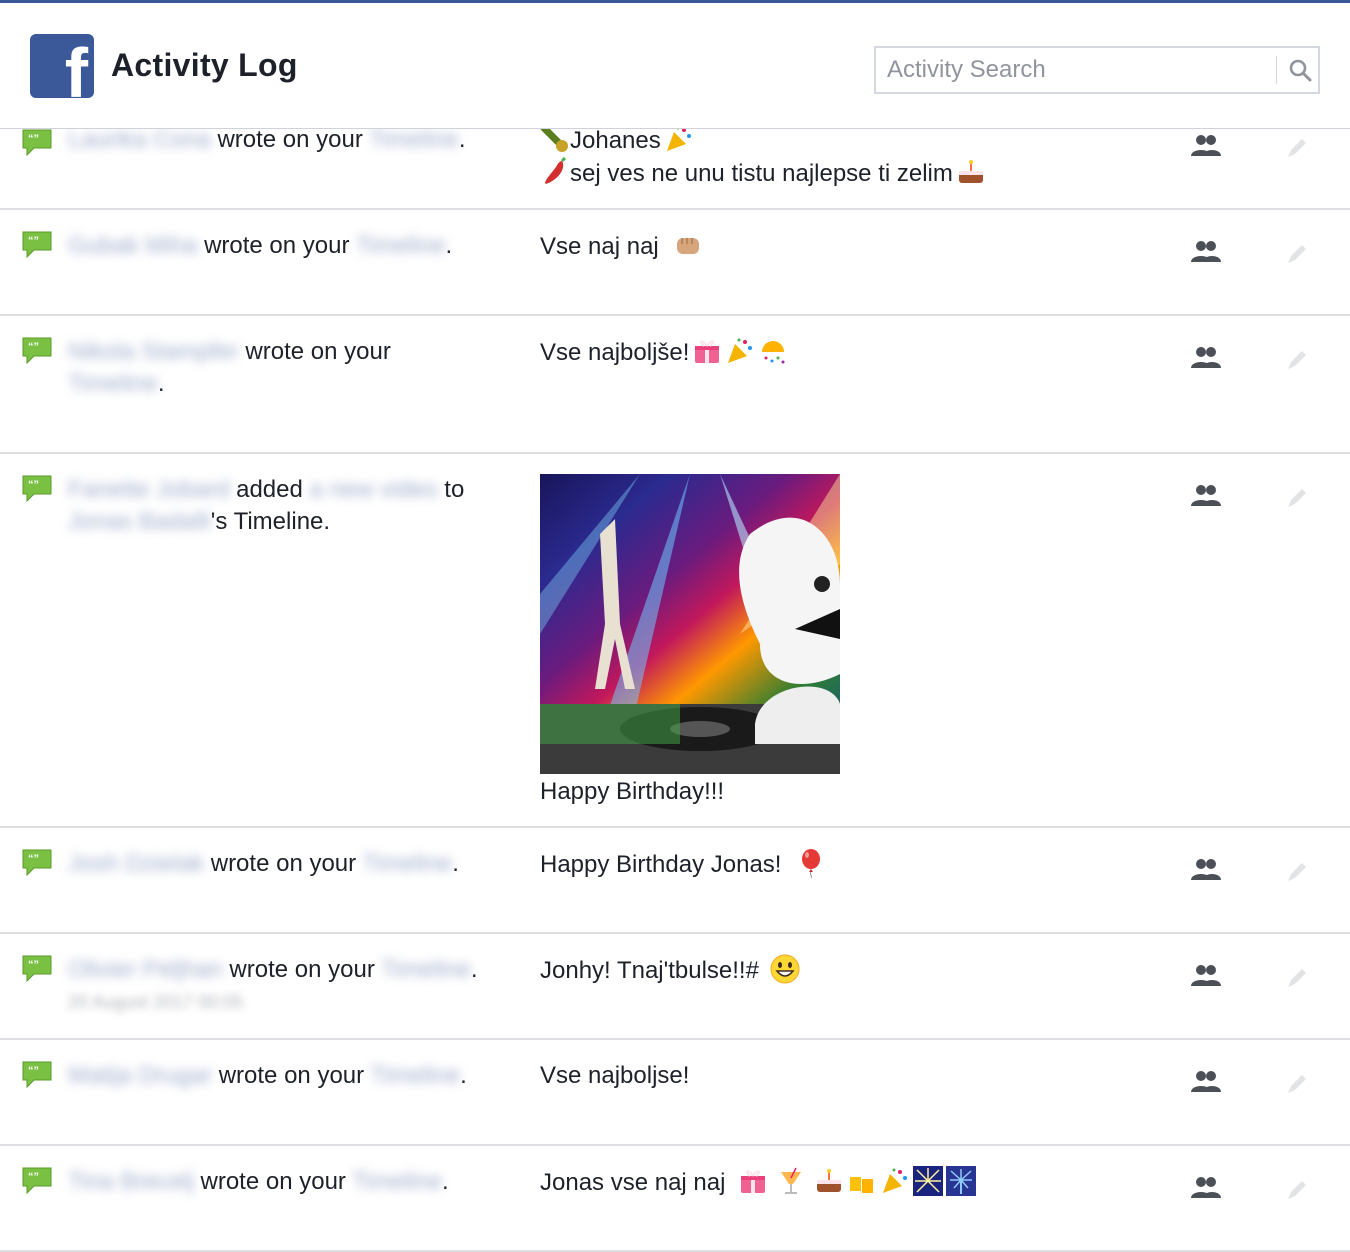  I want to click on target-link: Jonas Badalli, so click(139, 521).